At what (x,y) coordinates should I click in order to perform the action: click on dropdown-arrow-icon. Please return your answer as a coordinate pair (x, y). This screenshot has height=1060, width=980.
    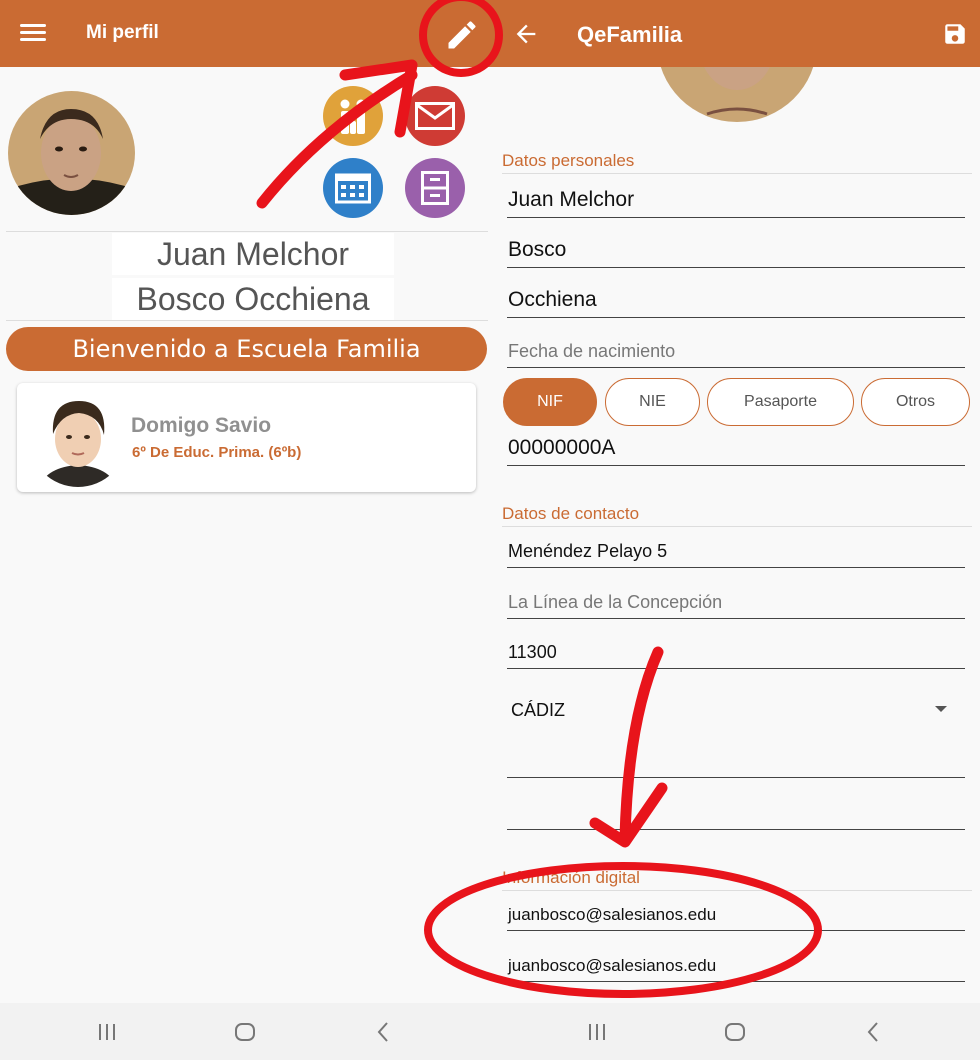
    Looking at the image, I should click on (941, 709).